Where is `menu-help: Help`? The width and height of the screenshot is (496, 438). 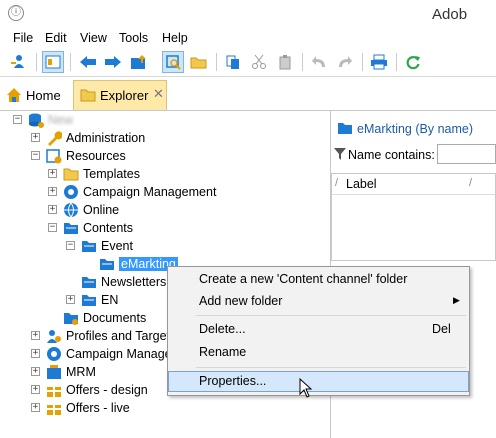 menu-help: Help is located at coordinates (175, 38).